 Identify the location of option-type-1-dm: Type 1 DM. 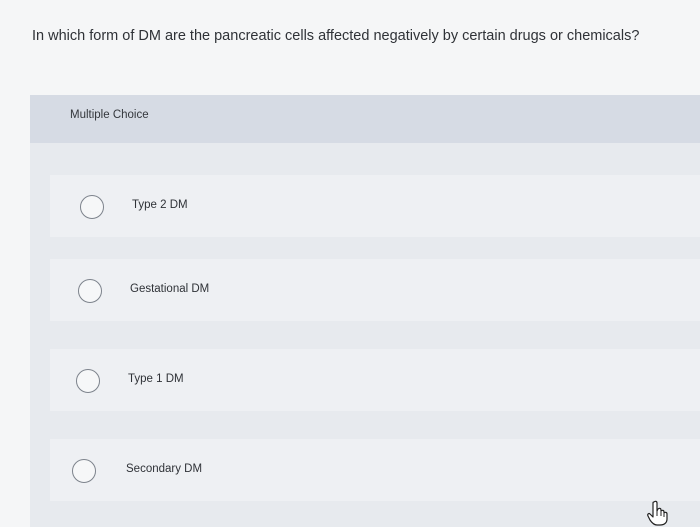
(375, 380).